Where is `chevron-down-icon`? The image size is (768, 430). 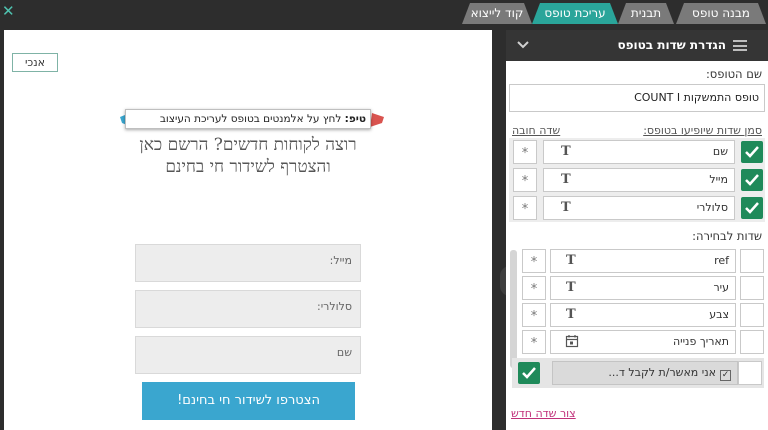 chevron-down-icon is located at coordinates (523, 45).